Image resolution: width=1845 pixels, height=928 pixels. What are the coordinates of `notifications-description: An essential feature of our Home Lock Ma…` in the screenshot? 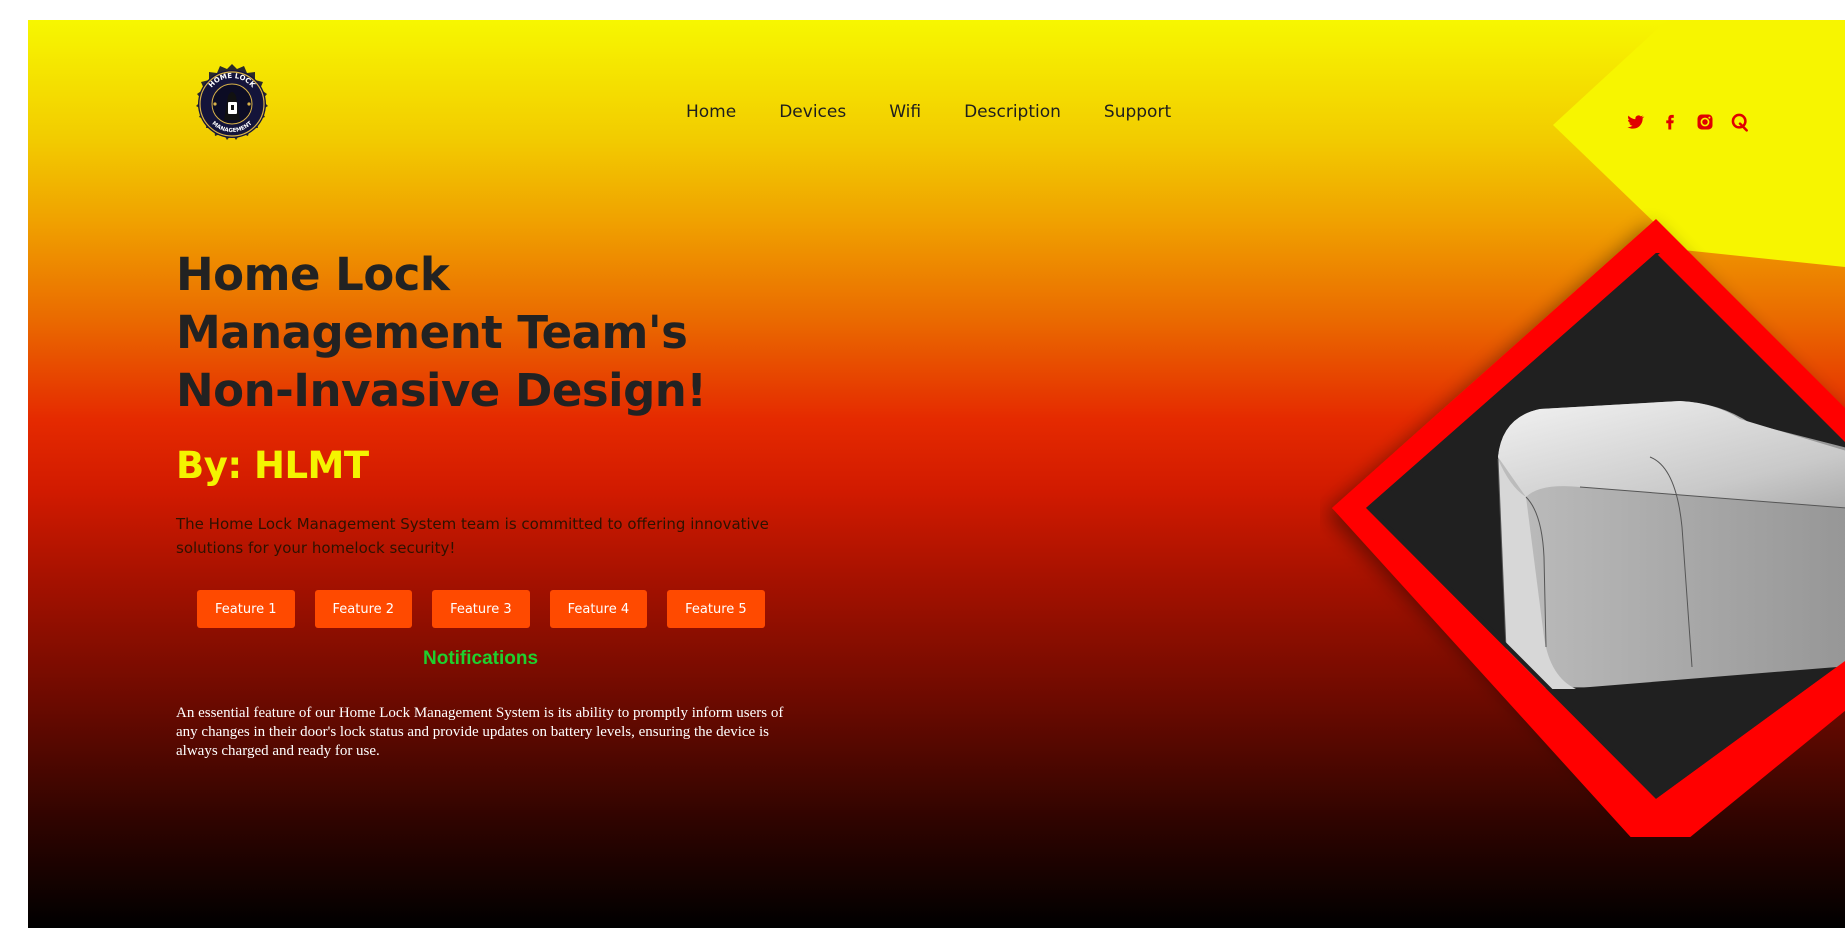 It's located at (480, 732).